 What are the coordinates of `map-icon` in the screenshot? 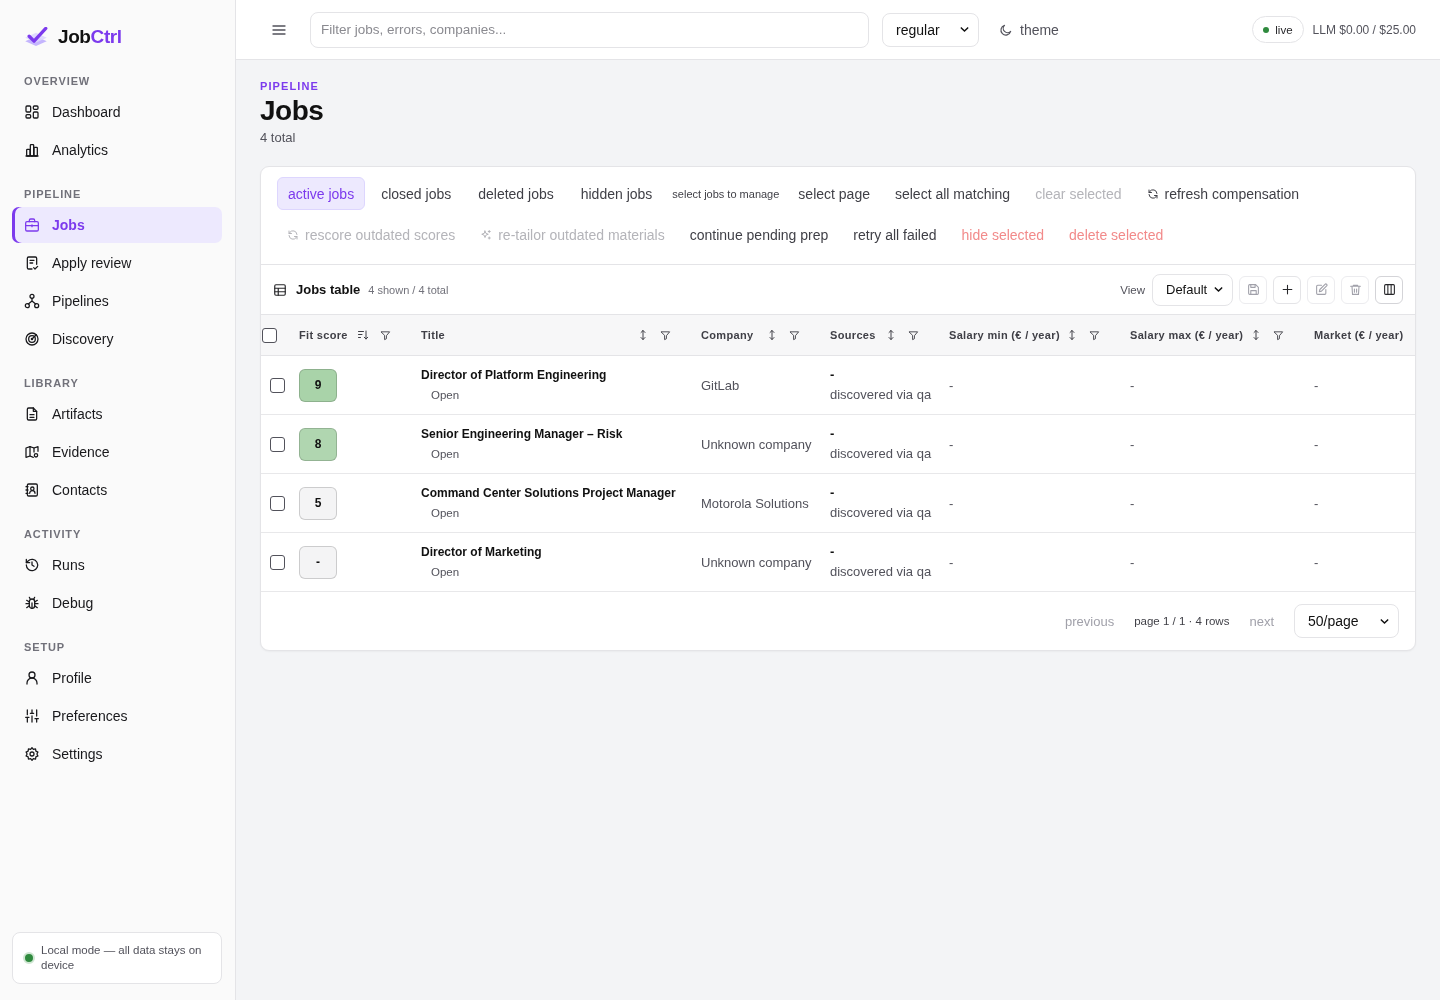 It's located at (32, 452).